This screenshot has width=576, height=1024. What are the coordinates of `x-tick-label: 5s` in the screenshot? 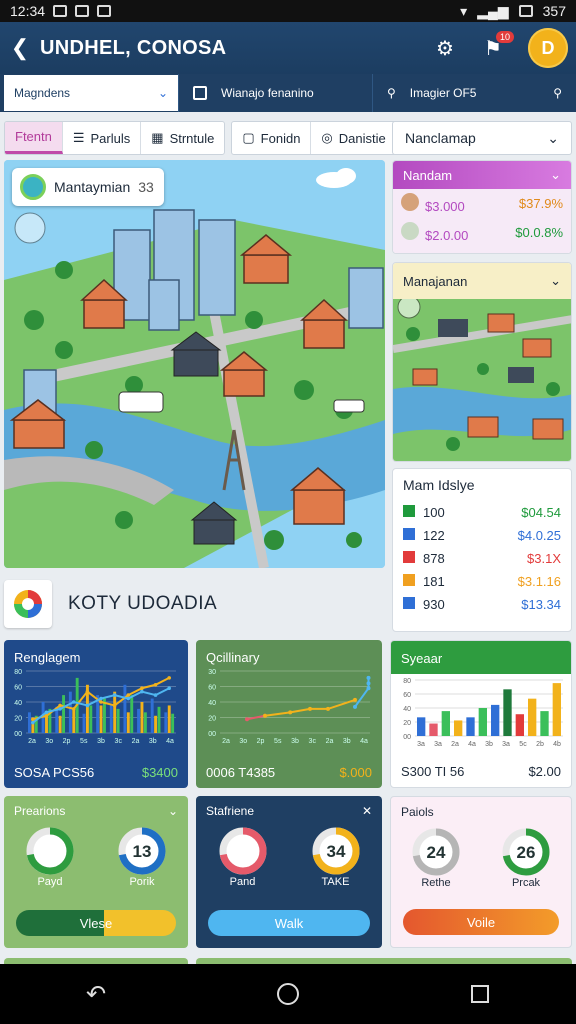 It's located at (84, 741).